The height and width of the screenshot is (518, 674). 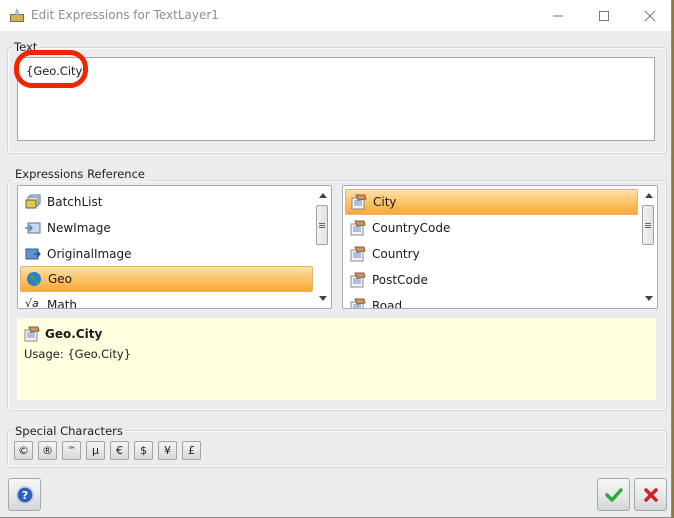 I want to click on category-item-geo: Geo, so click(x=166, y=279).